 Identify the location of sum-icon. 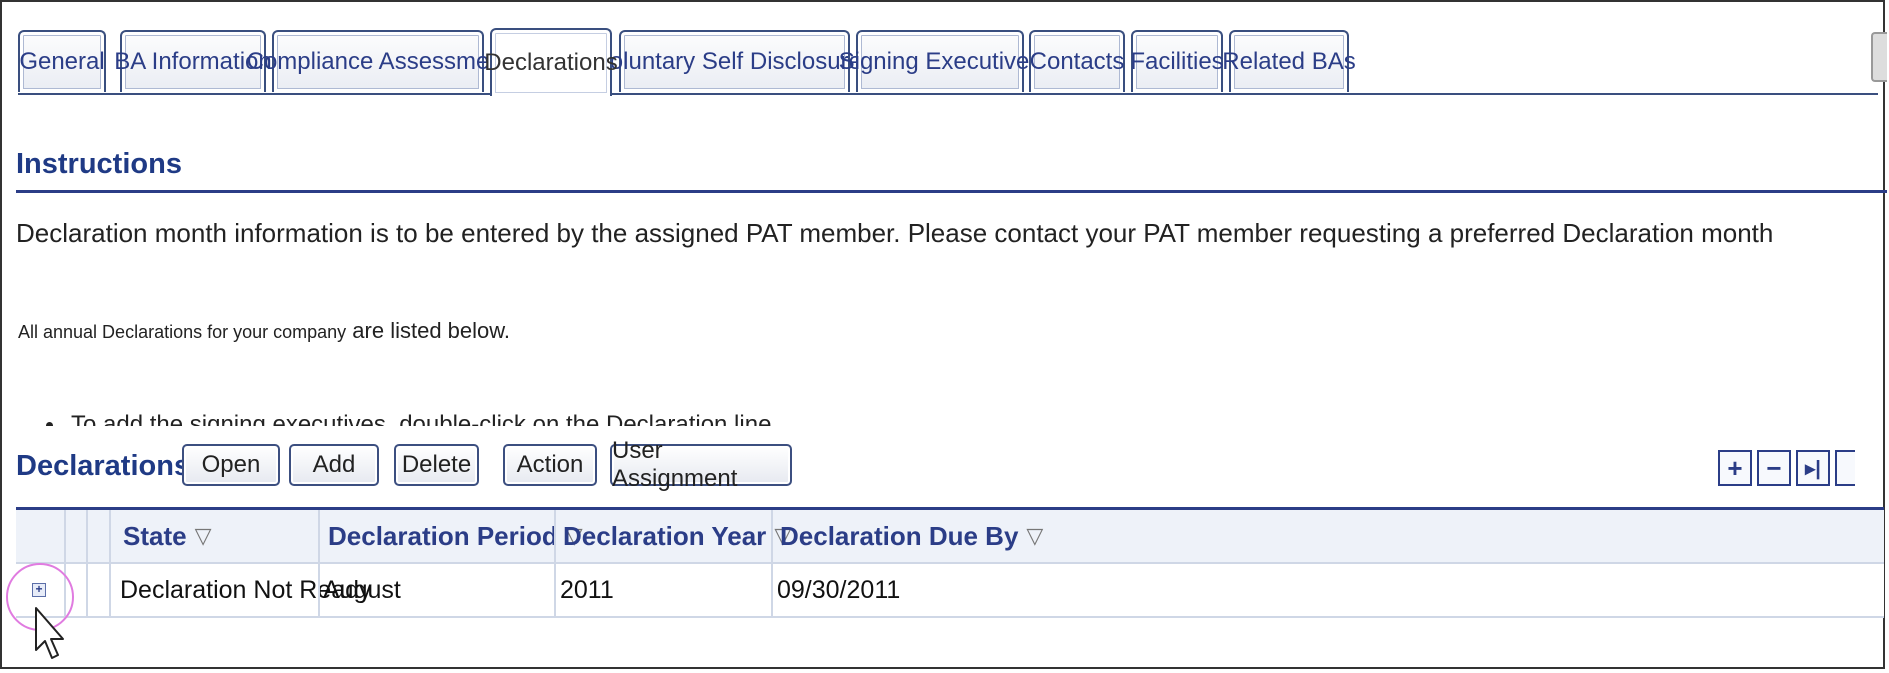
(1845, 468).